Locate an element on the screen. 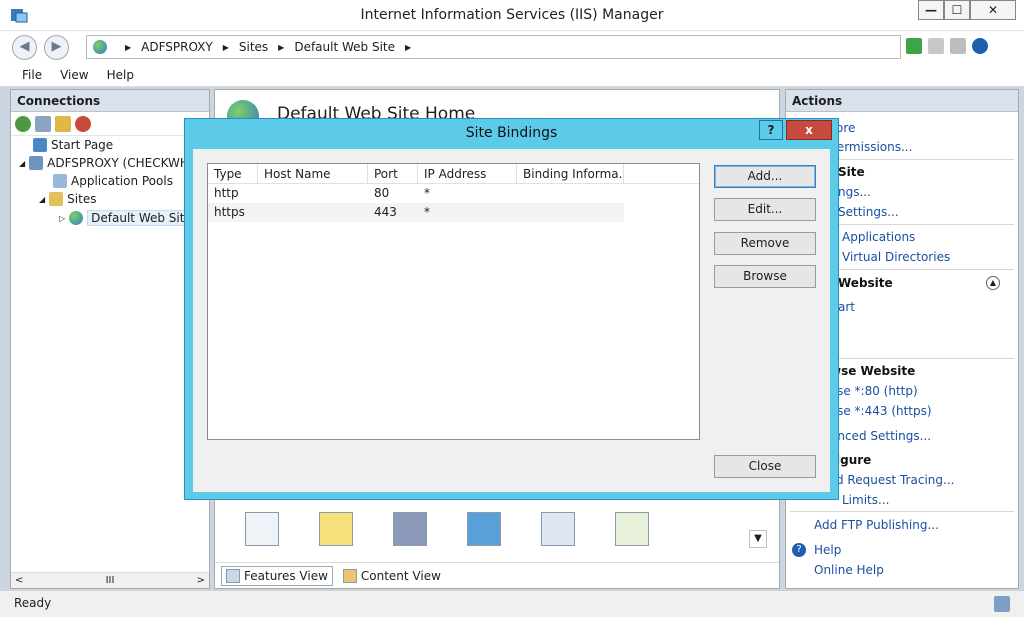  cell-type: https is located at coordinates (229, 212).